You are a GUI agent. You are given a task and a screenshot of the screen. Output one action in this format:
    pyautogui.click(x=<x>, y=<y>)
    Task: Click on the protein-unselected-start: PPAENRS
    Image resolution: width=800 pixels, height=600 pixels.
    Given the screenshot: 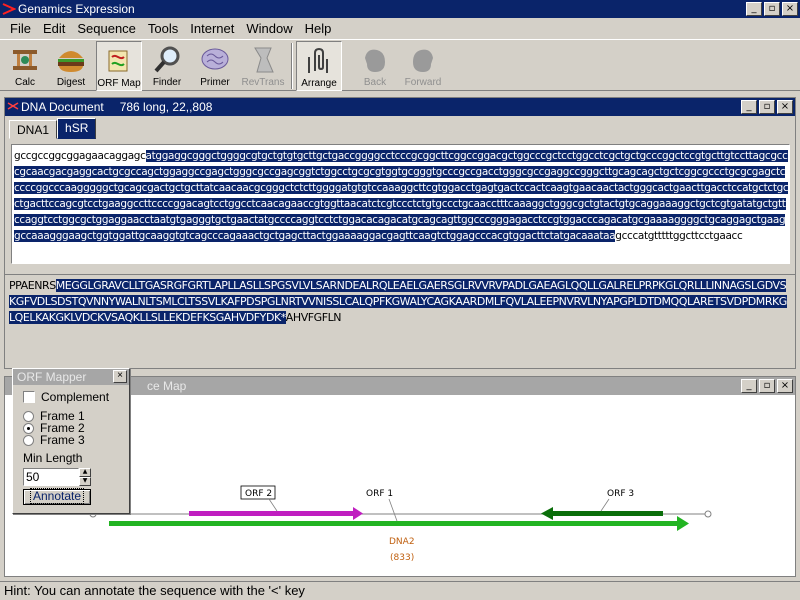 What is the action you would take?
    pyautogui.click(x=32, y=285)
    